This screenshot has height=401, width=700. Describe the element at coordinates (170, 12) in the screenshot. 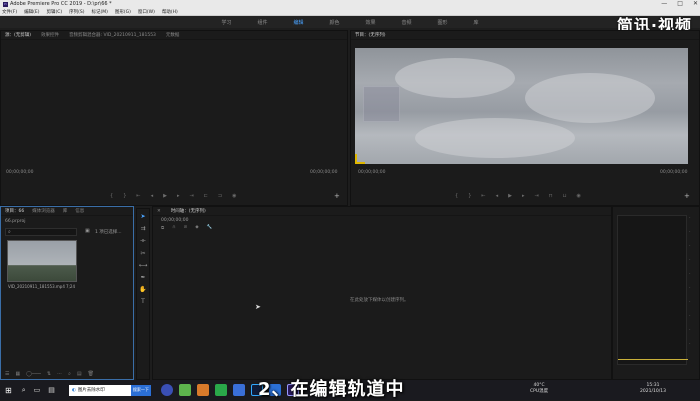

I see `menu-help: 帮助(H)` at that location.